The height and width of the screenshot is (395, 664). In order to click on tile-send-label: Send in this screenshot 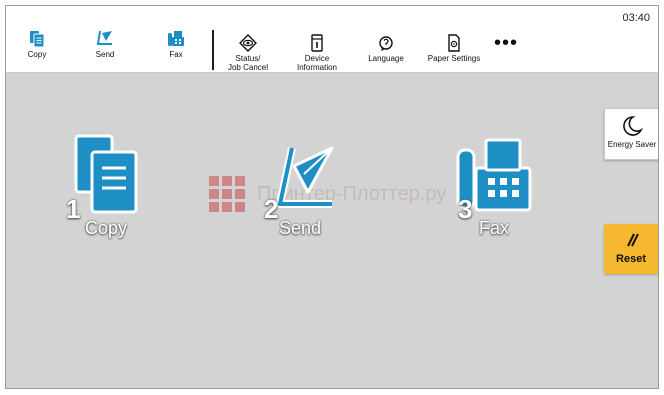, I will do `click(300, 228)`.